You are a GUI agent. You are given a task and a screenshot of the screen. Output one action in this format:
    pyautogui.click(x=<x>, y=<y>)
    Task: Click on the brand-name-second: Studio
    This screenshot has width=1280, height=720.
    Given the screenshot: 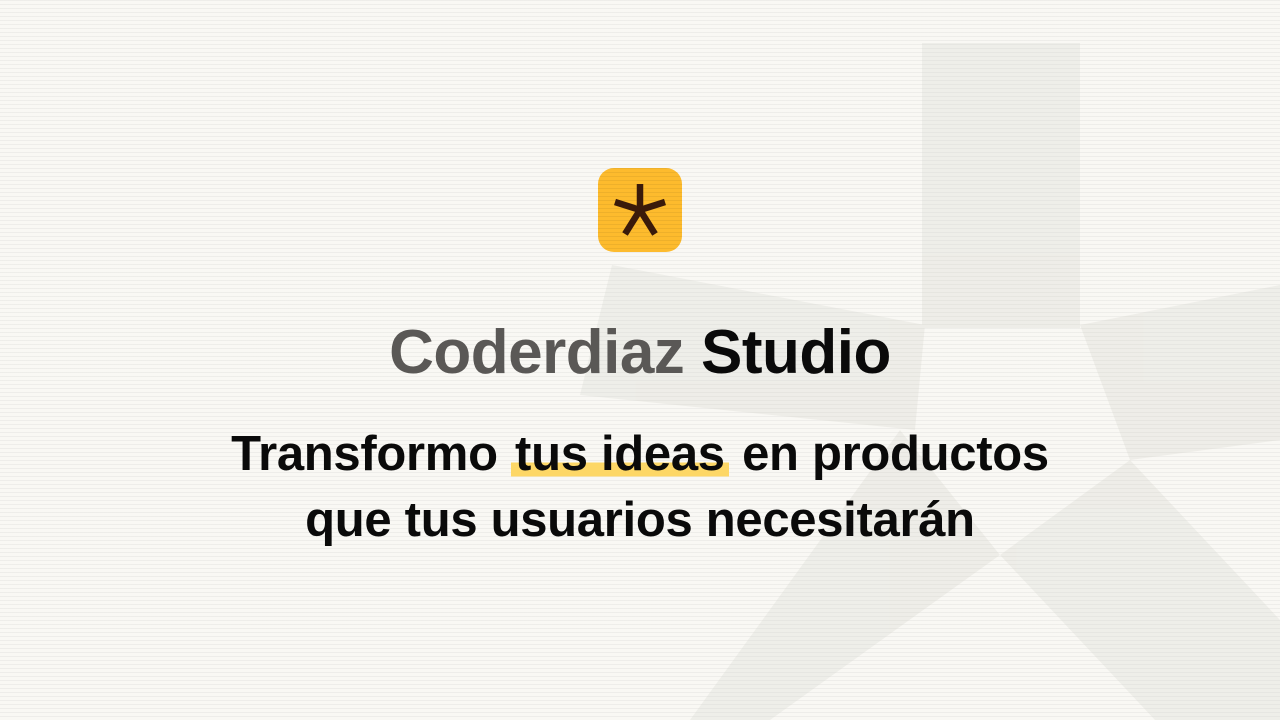 What is the action you would take?
    pyautogui.click(x=796, y=352)
    